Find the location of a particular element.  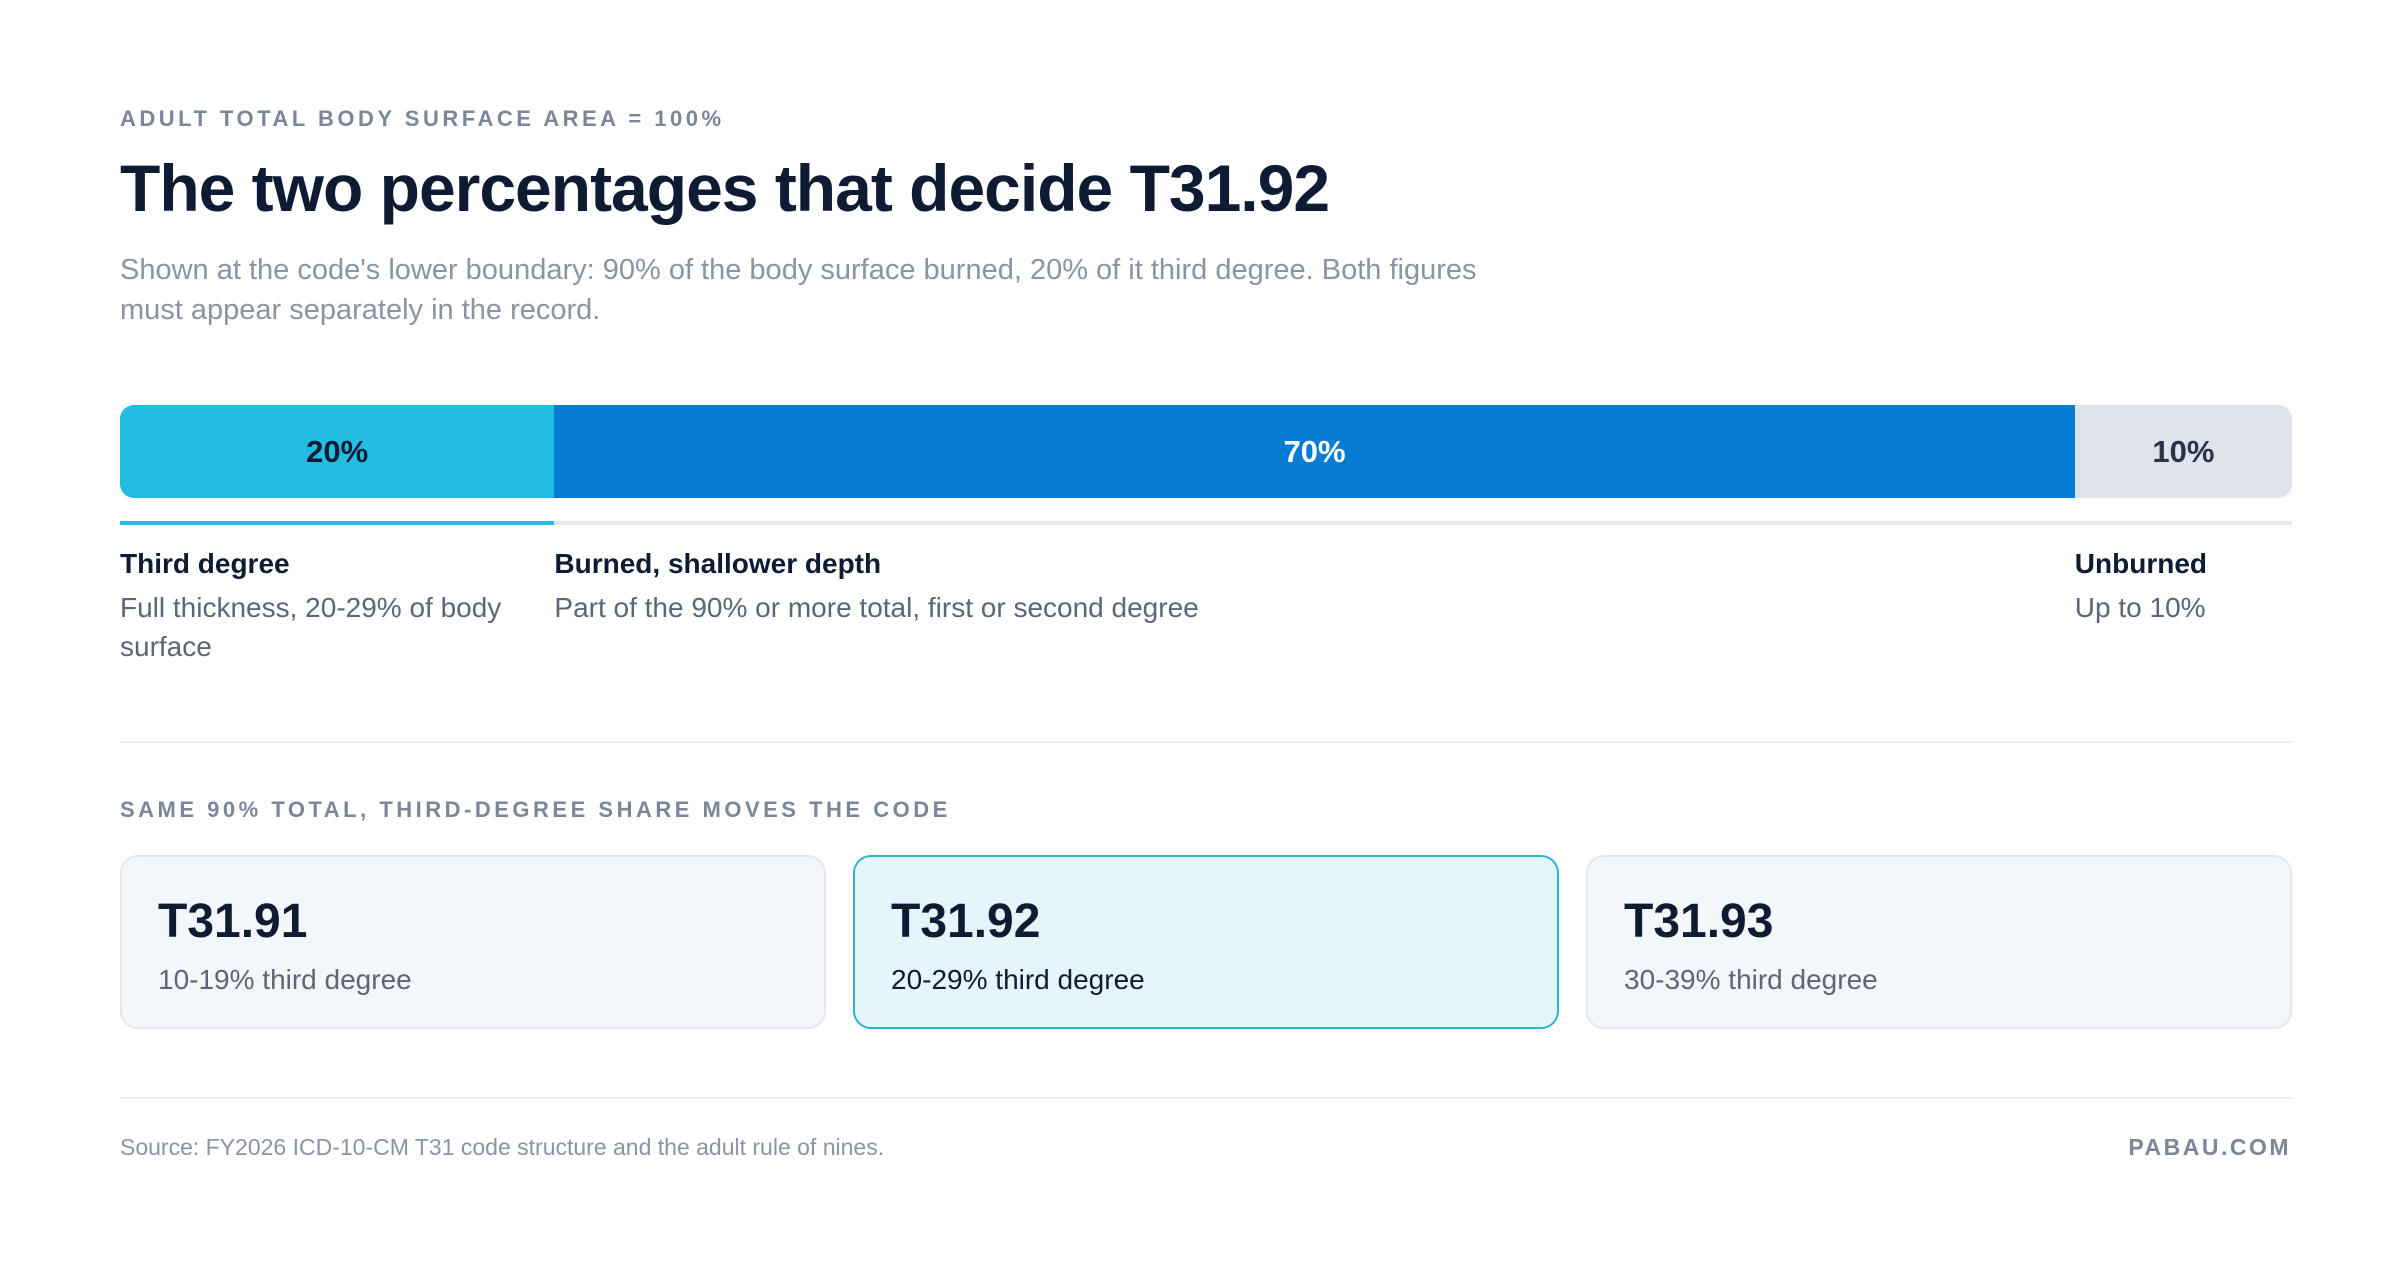

card-range: 30-39% third degree is located at coordinates (1751, 979).